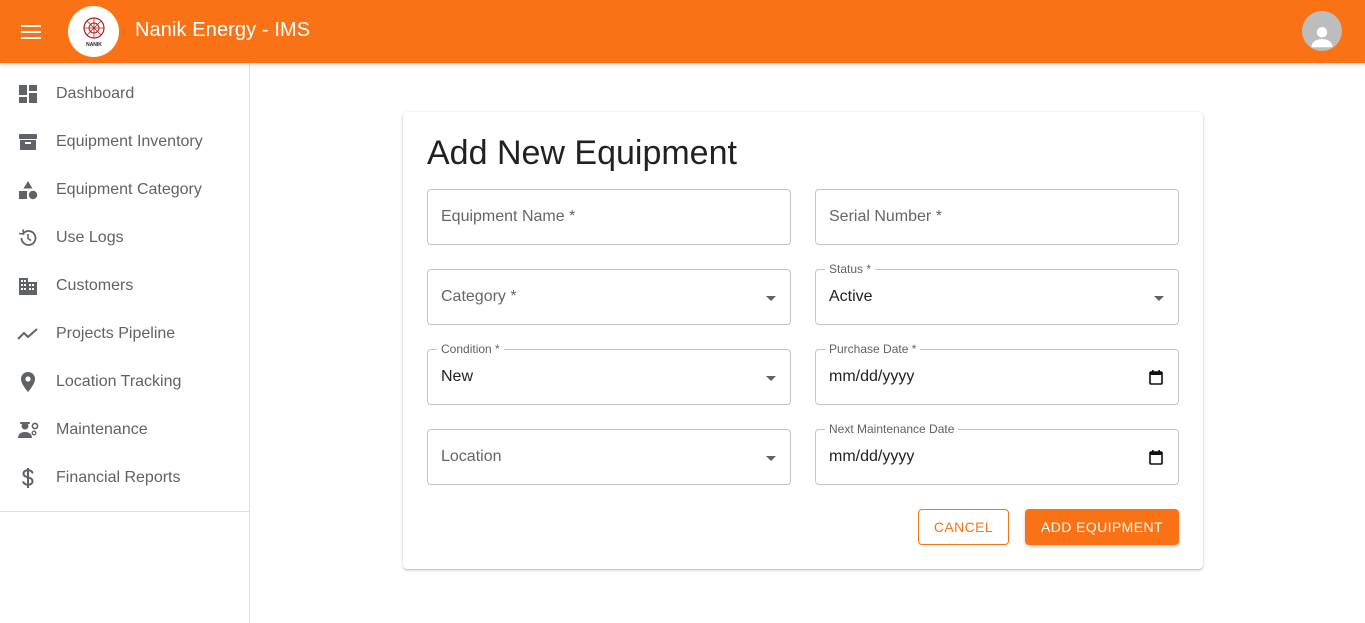 Image resolution: width=1365 pixels, height=623 pixels. Describe the element at coordinates (963, 527) in the screenshot. I see `cancel-button: CANCEL` at that location.